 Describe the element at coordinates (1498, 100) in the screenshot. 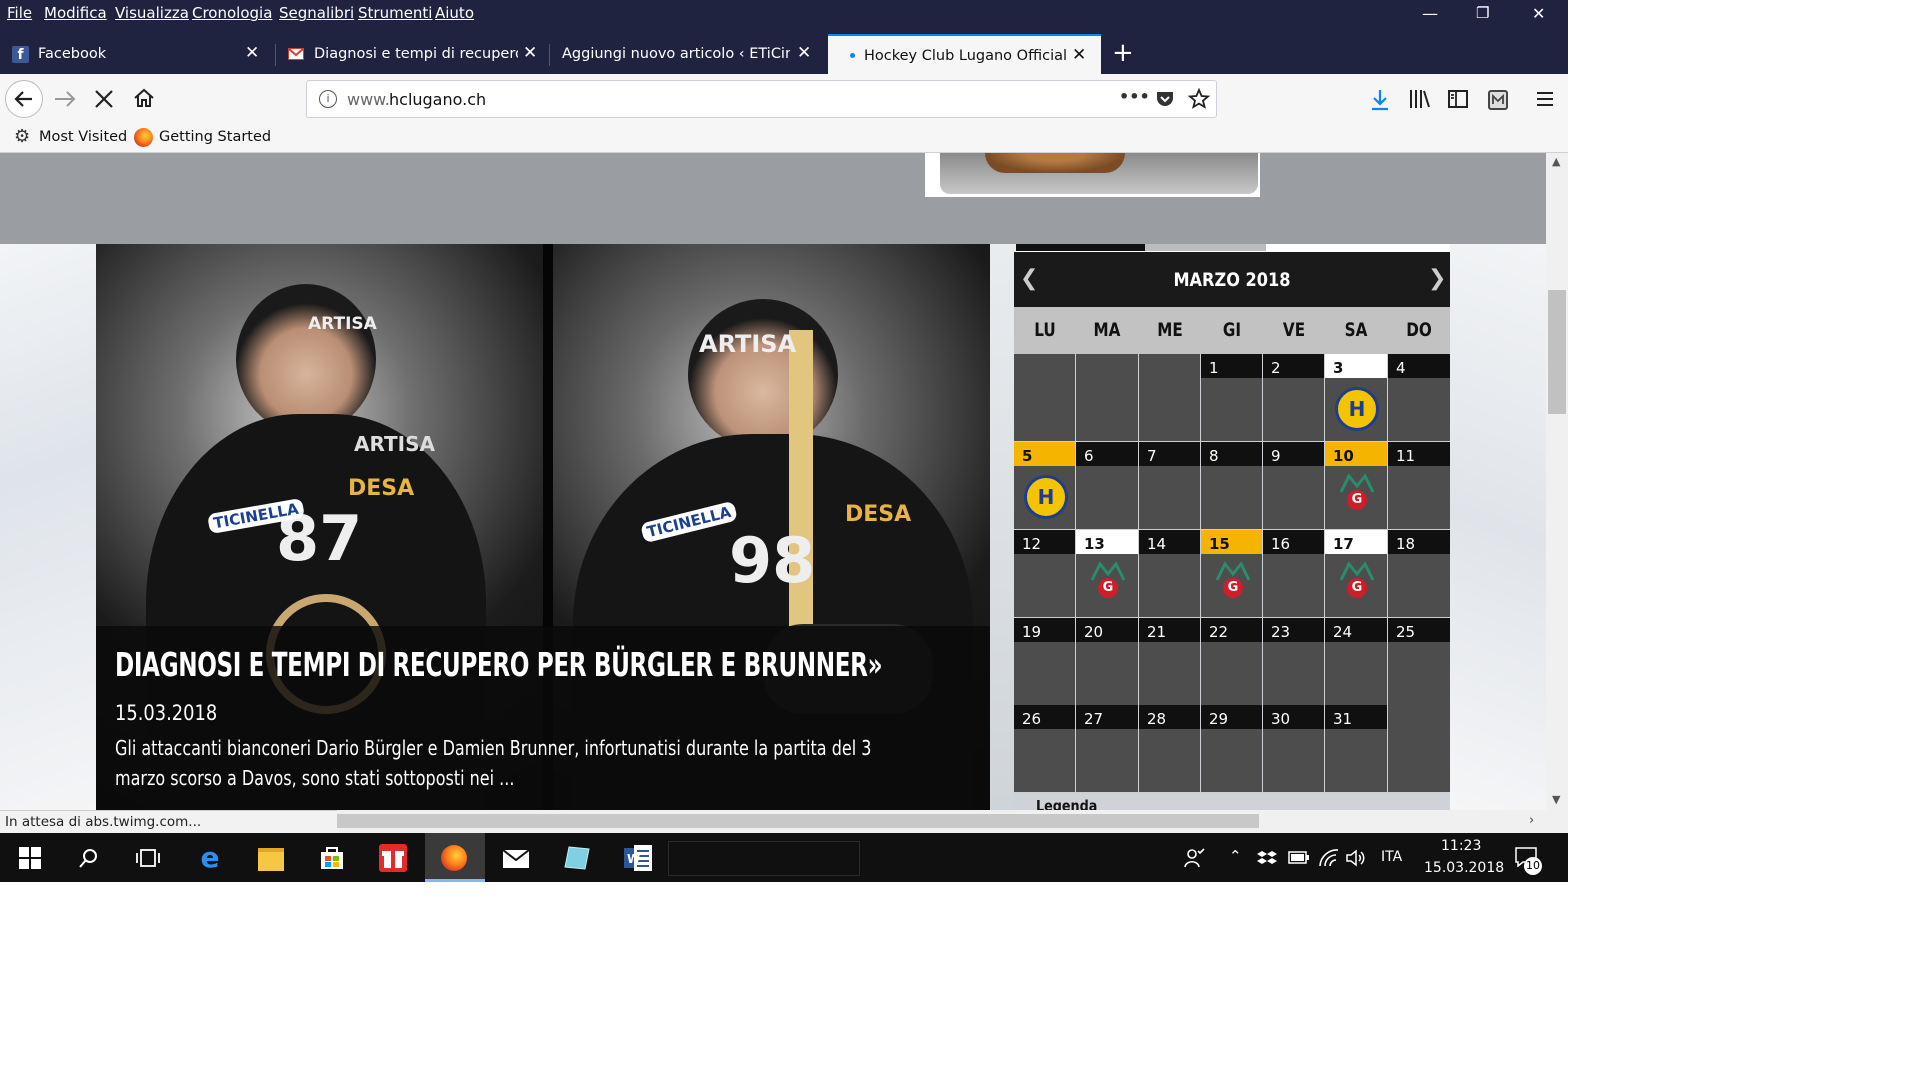

I see `extension-icon` at that location.